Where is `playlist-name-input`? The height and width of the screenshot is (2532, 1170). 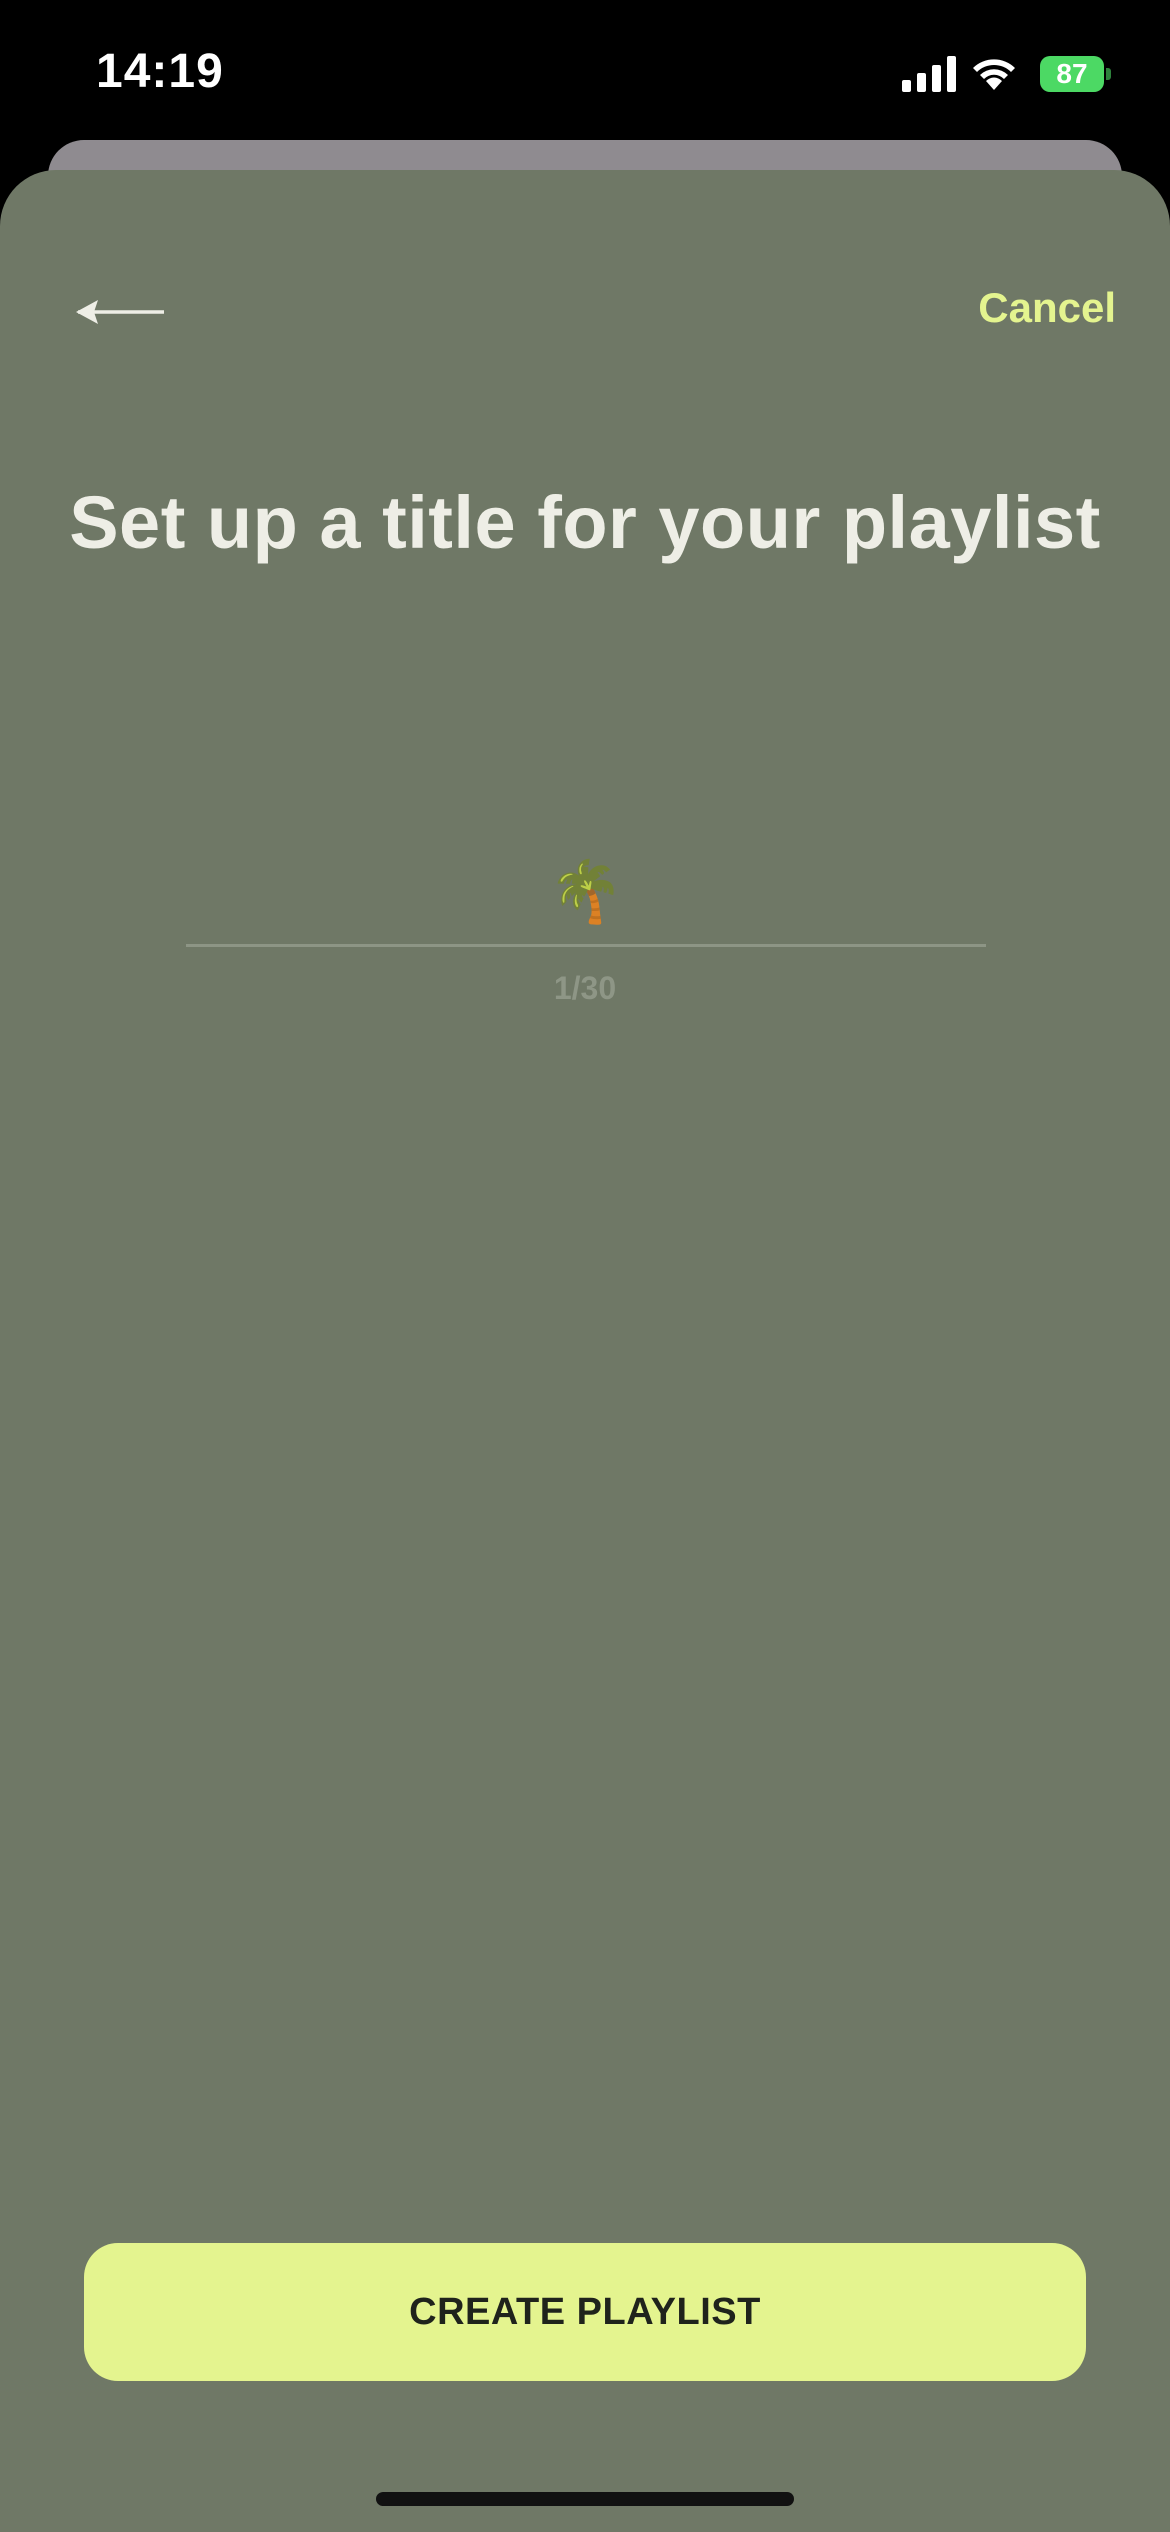
playlist-name-input is located at coordinates (586, 891).